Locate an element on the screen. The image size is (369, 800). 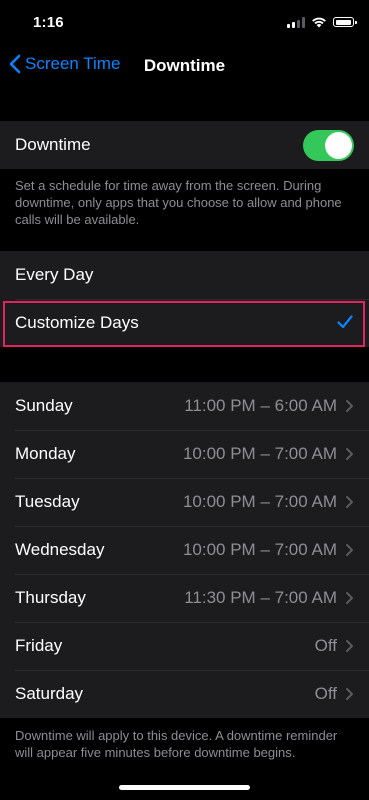
day-schedule-value: 11:30 PM – 7:00 AM is located at coordinates (260, 597).